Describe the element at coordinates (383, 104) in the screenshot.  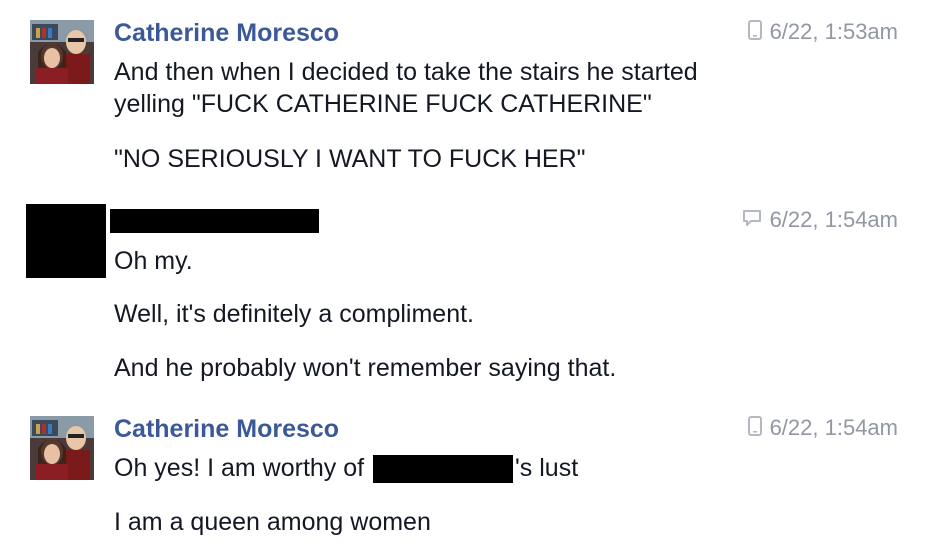
I see `message-text: yelling "FUCK CATHERINE FUCK CATHERINE"` at that location.